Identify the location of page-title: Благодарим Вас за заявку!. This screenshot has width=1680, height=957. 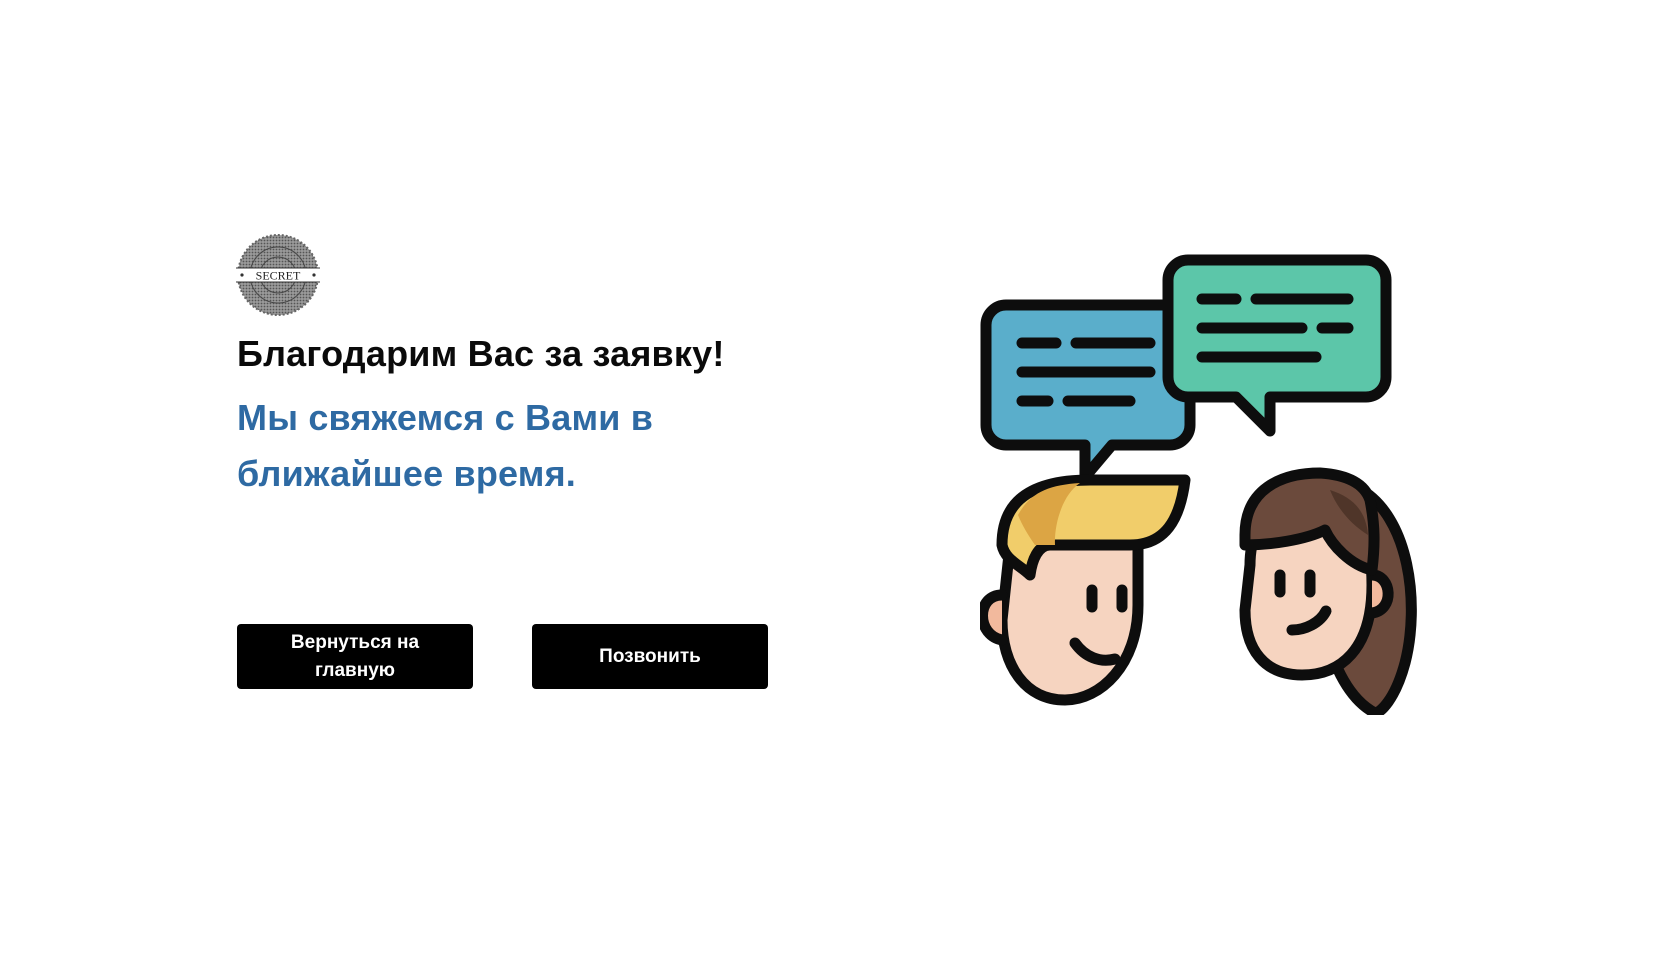
(481, 353).